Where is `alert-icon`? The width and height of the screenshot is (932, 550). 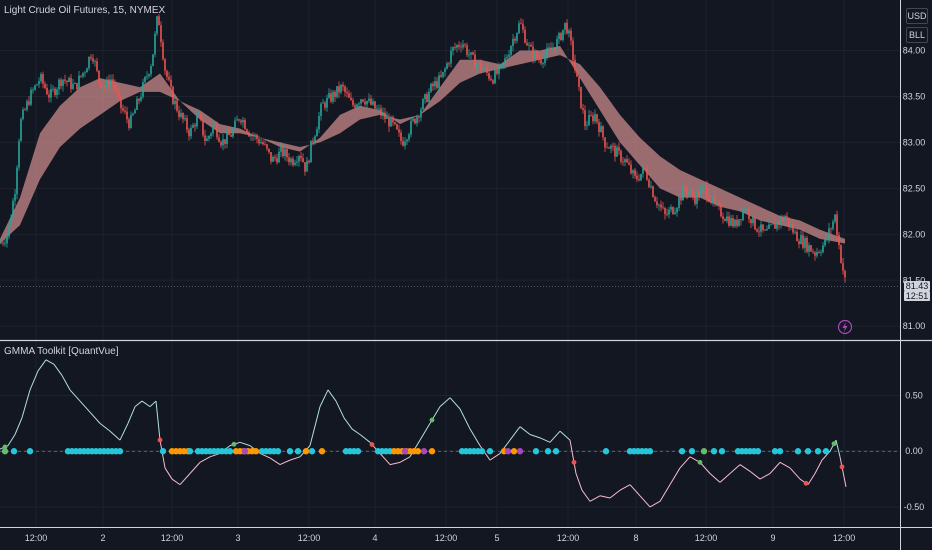
alert-icon is located at coordinates (845, 327).